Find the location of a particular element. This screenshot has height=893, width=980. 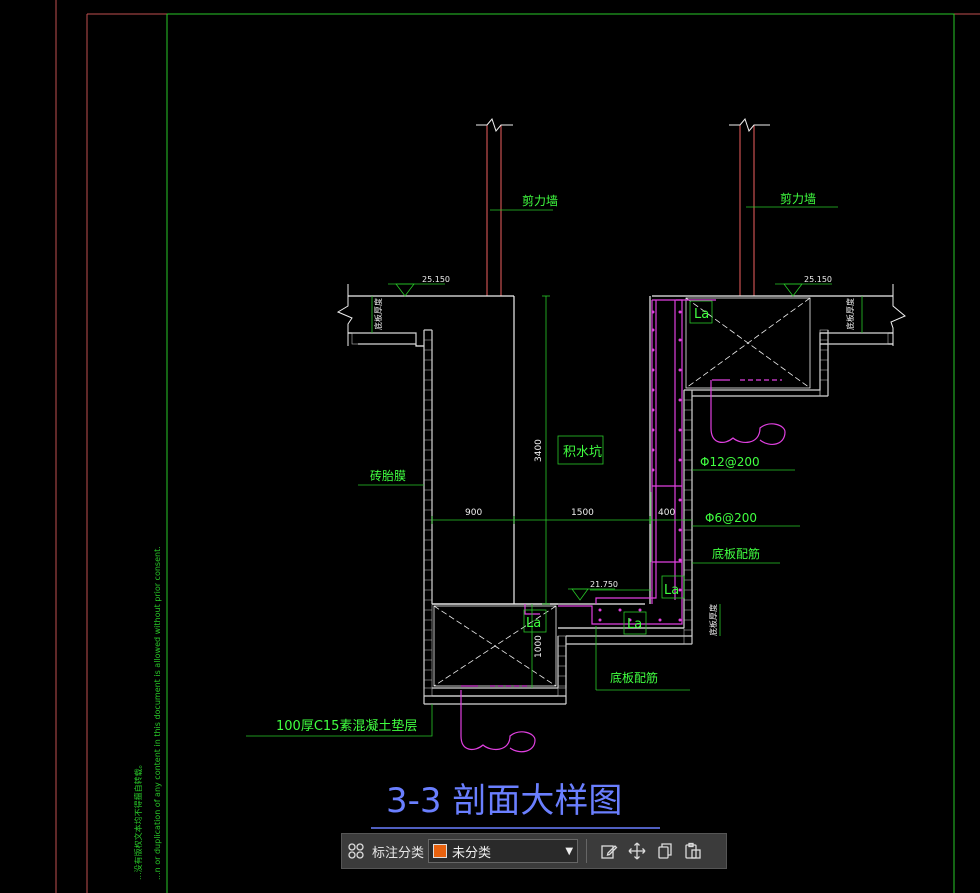

slab-thk-left: 底板厚度 is located at coordinates (378, 314).